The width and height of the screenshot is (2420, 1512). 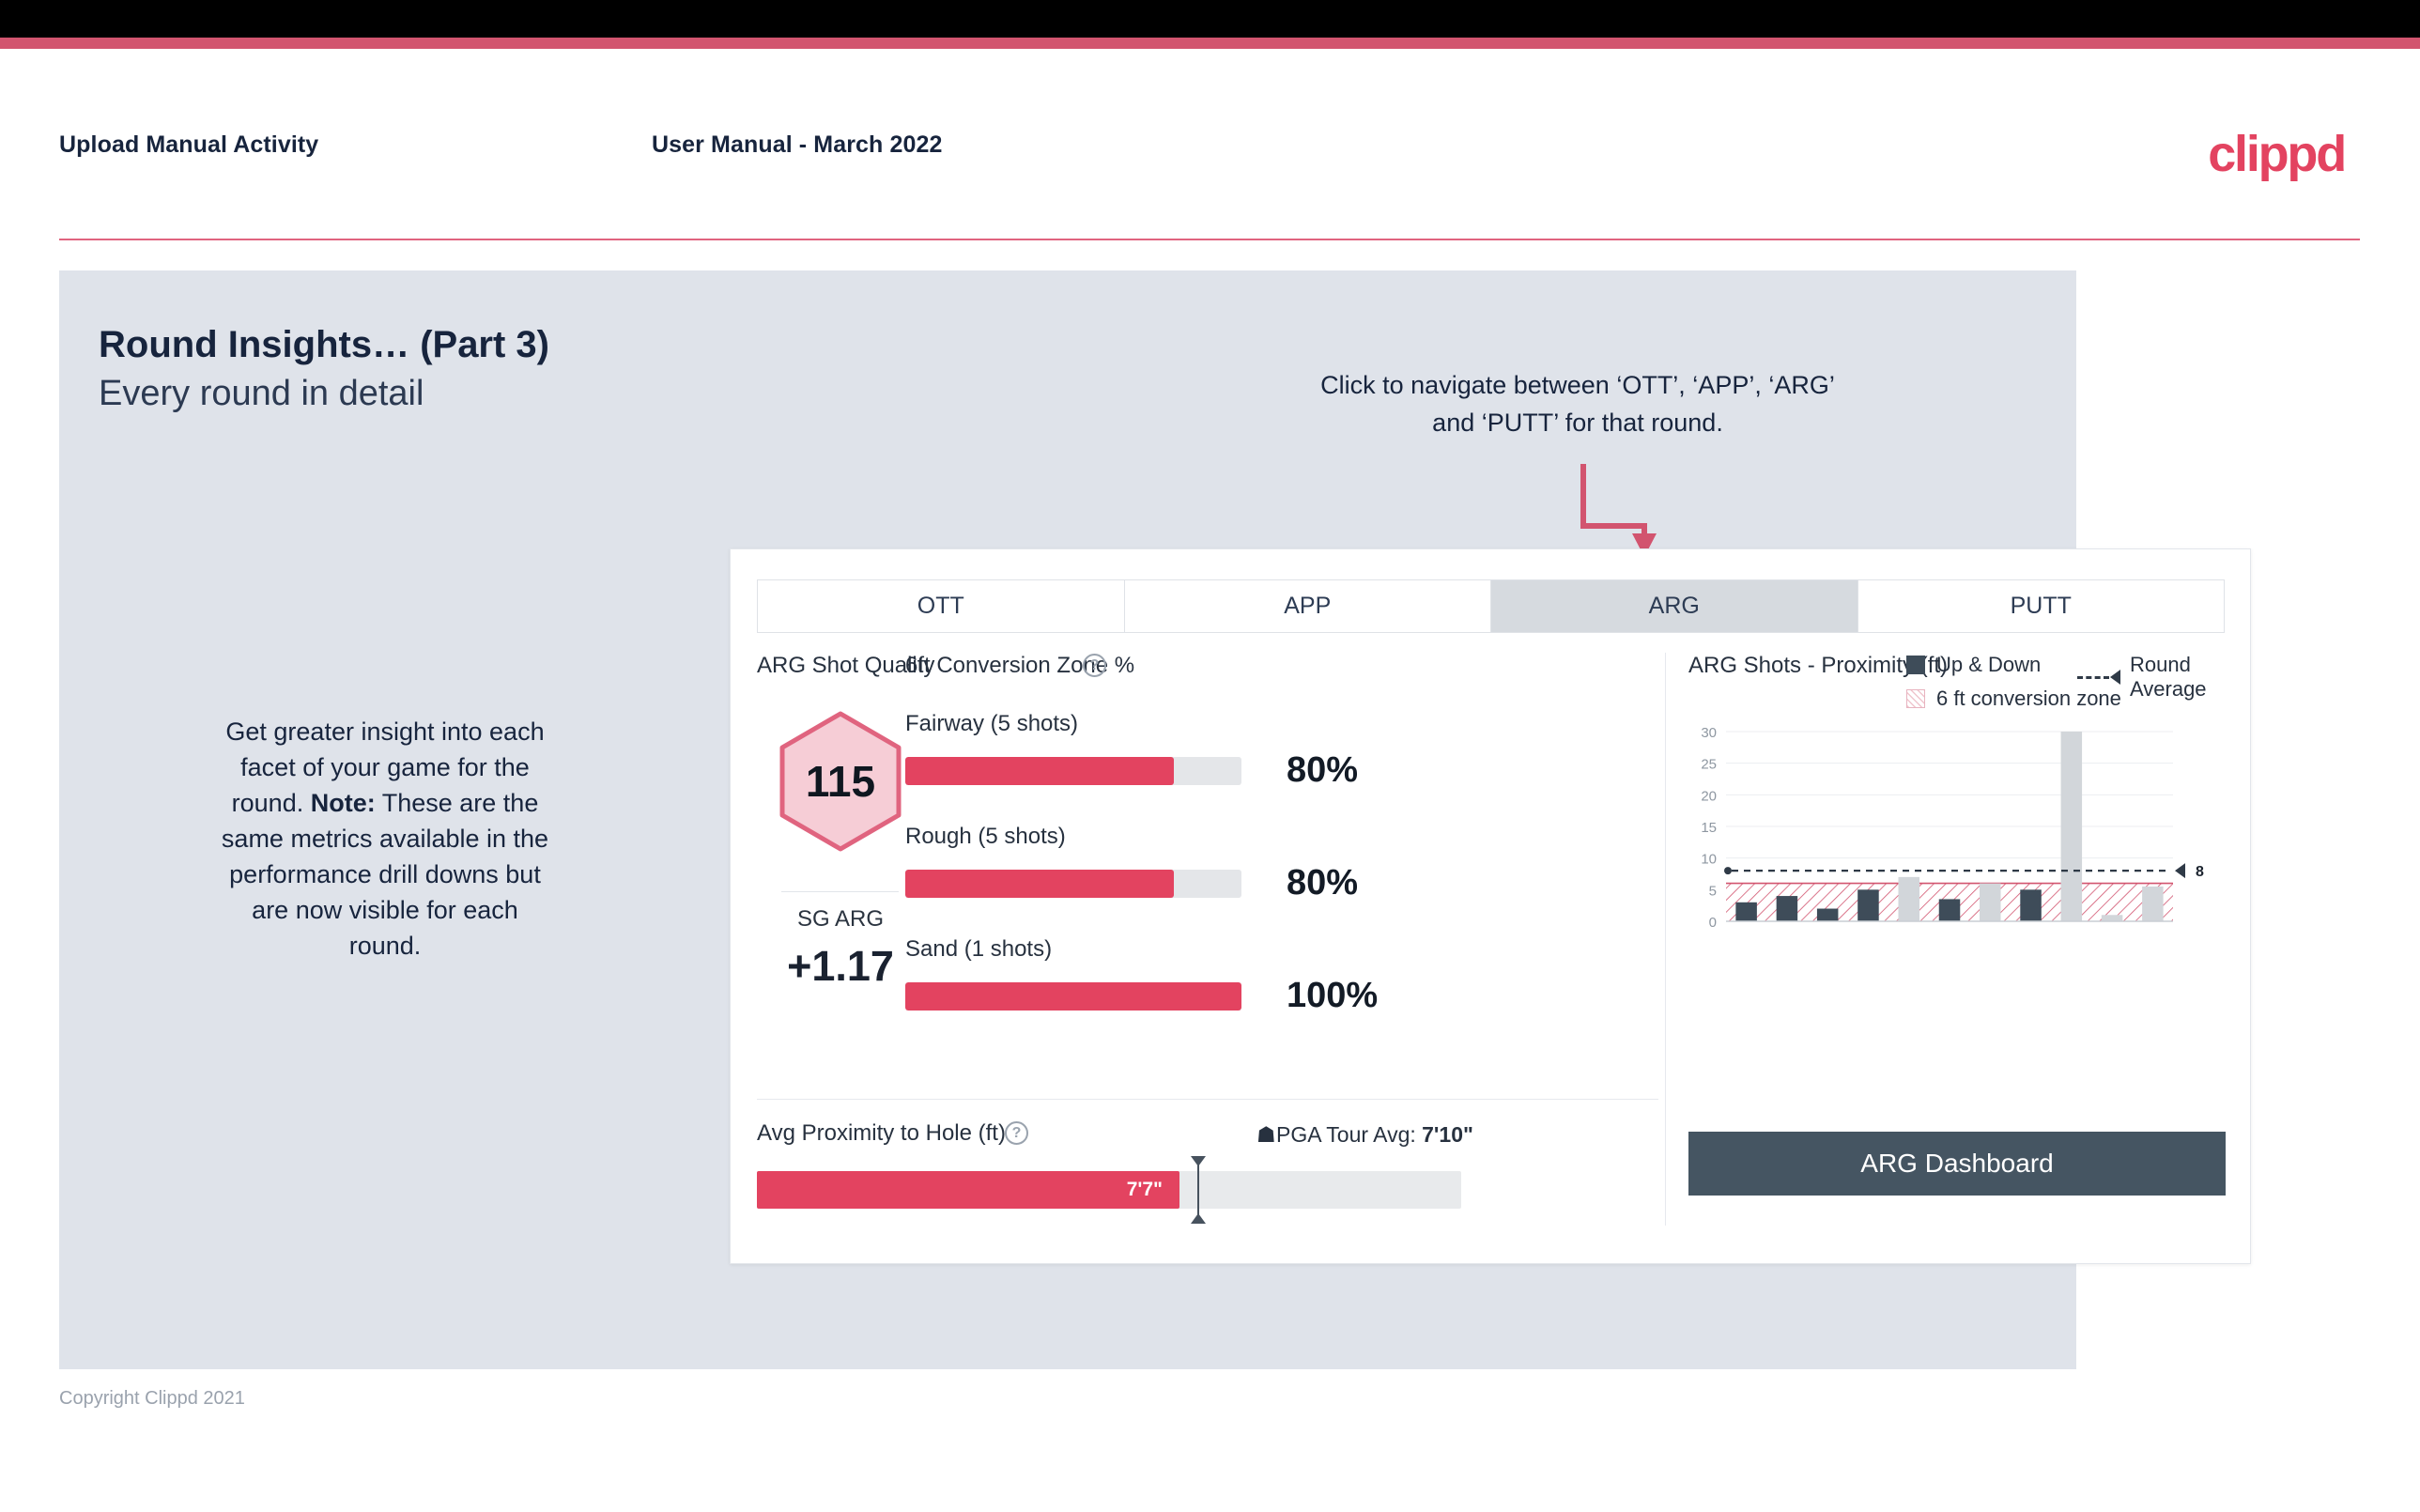 I want to click on proximity-bar-fill: 7'7", so click(x=968, y=1190).